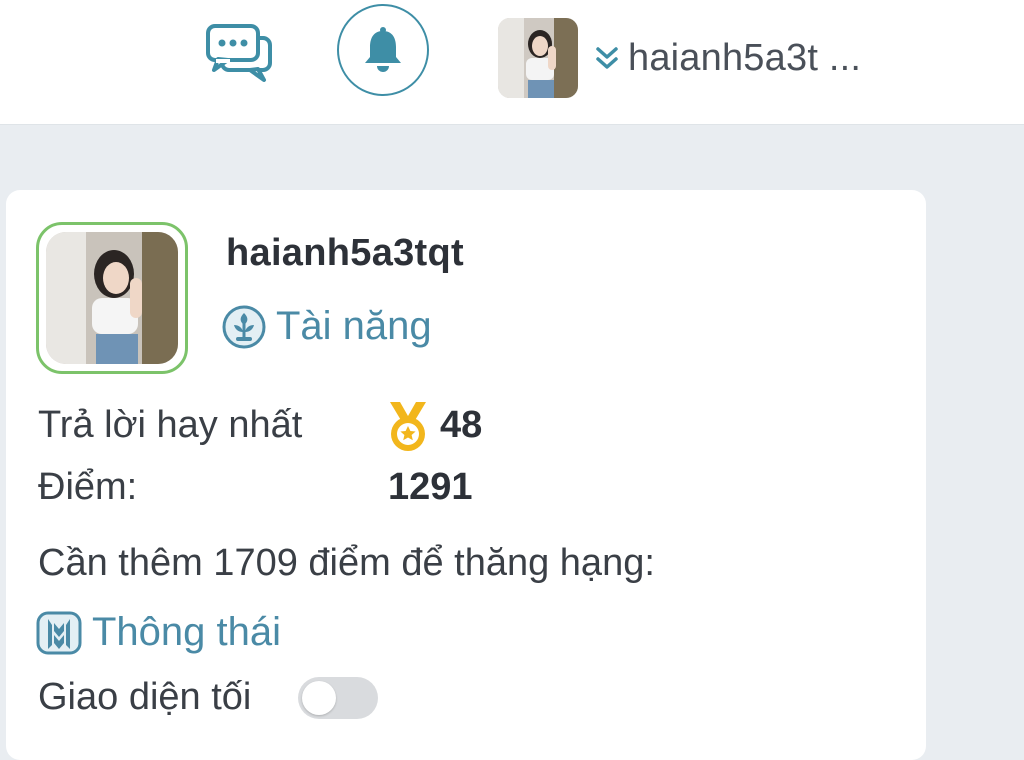 The image size is (1024, 760). Describe the element at coordinates (345, 253) in the screenshot. I see `profile-username: haianh5a3tqt` at that location.